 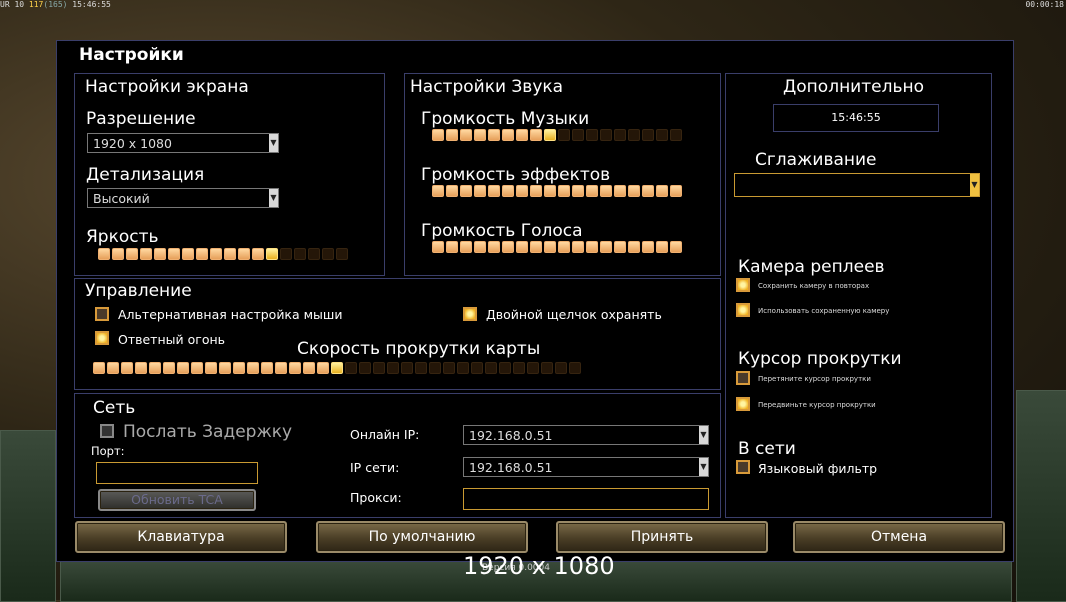 What do you see at coordinates (102, 314) in the screenshot?
I see `alt-mouse-checkbox` at bounding box center [102, 314].